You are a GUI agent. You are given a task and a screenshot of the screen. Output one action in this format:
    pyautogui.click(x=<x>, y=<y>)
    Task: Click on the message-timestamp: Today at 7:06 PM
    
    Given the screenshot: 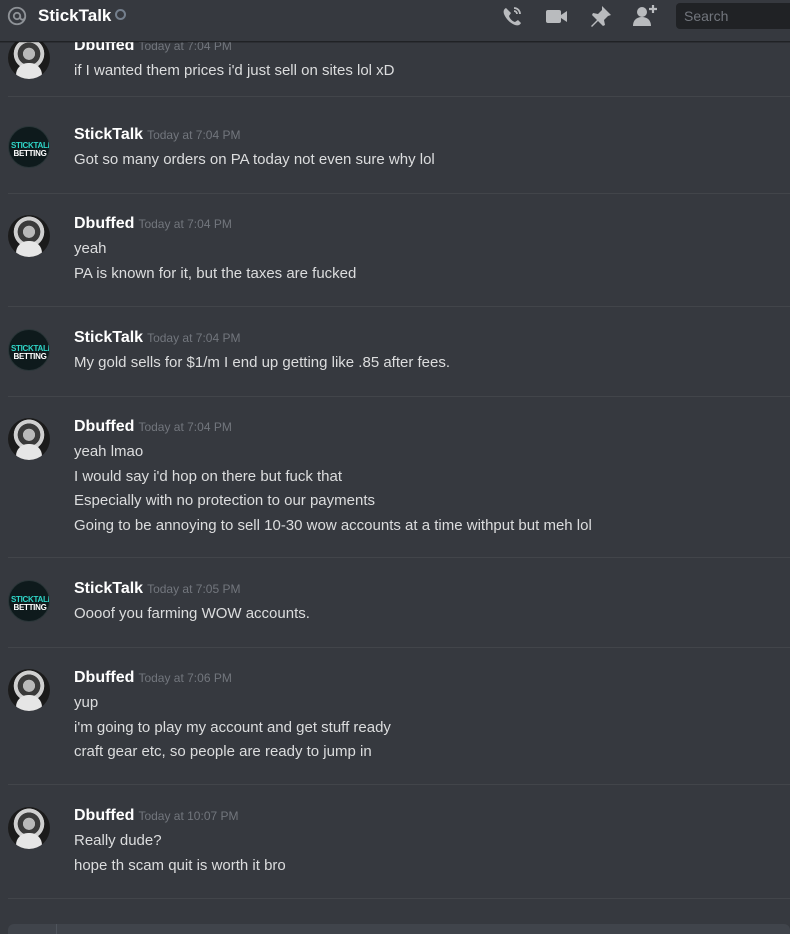 What is the action you would take?
    pyautogui.click(x=185, y=678)
    